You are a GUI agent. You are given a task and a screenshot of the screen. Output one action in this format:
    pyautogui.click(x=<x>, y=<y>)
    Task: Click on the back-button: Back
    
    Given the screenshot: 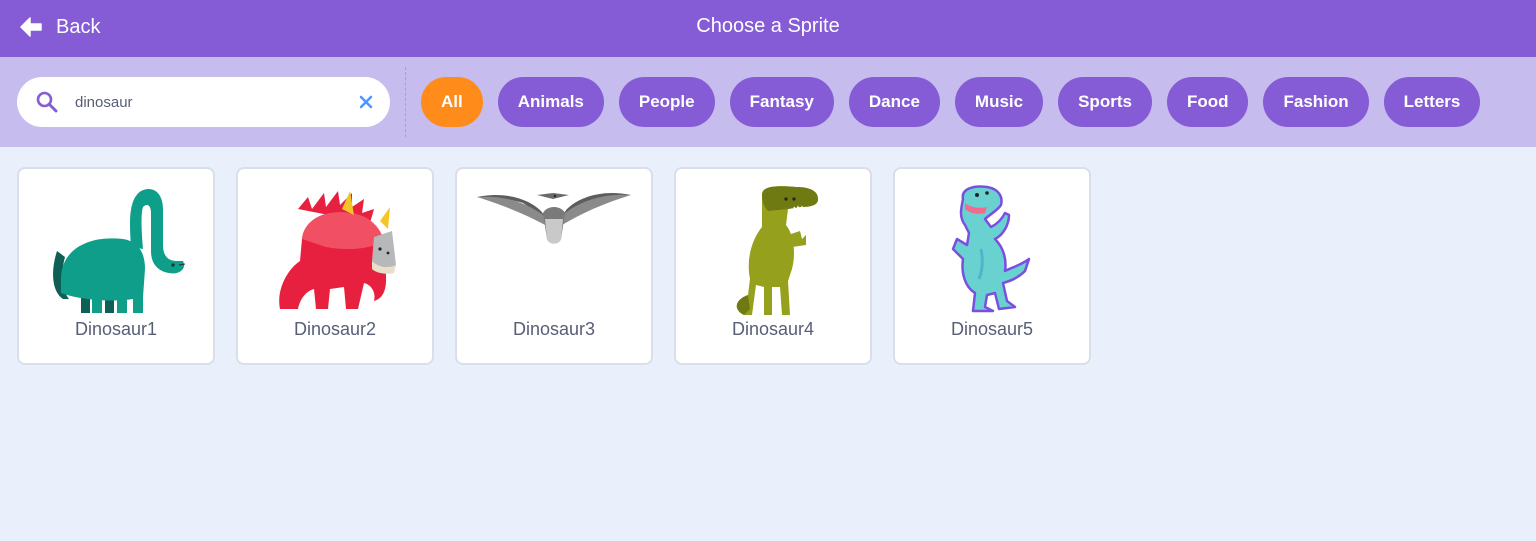 What is the action you would take?
    pyautogui.click(x=60, y=27)
    